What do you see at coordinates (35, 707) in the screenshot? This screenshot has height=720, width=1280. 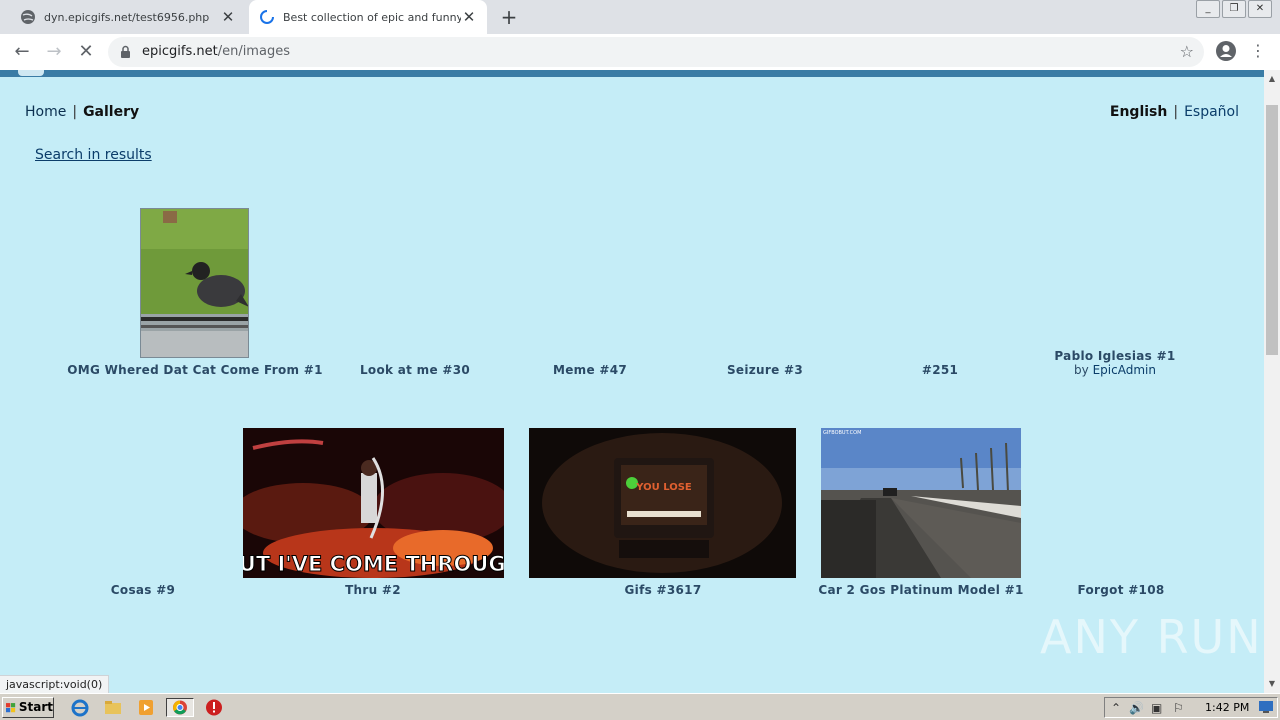 I see `start-label: Start` at bounding box center [35, 707].